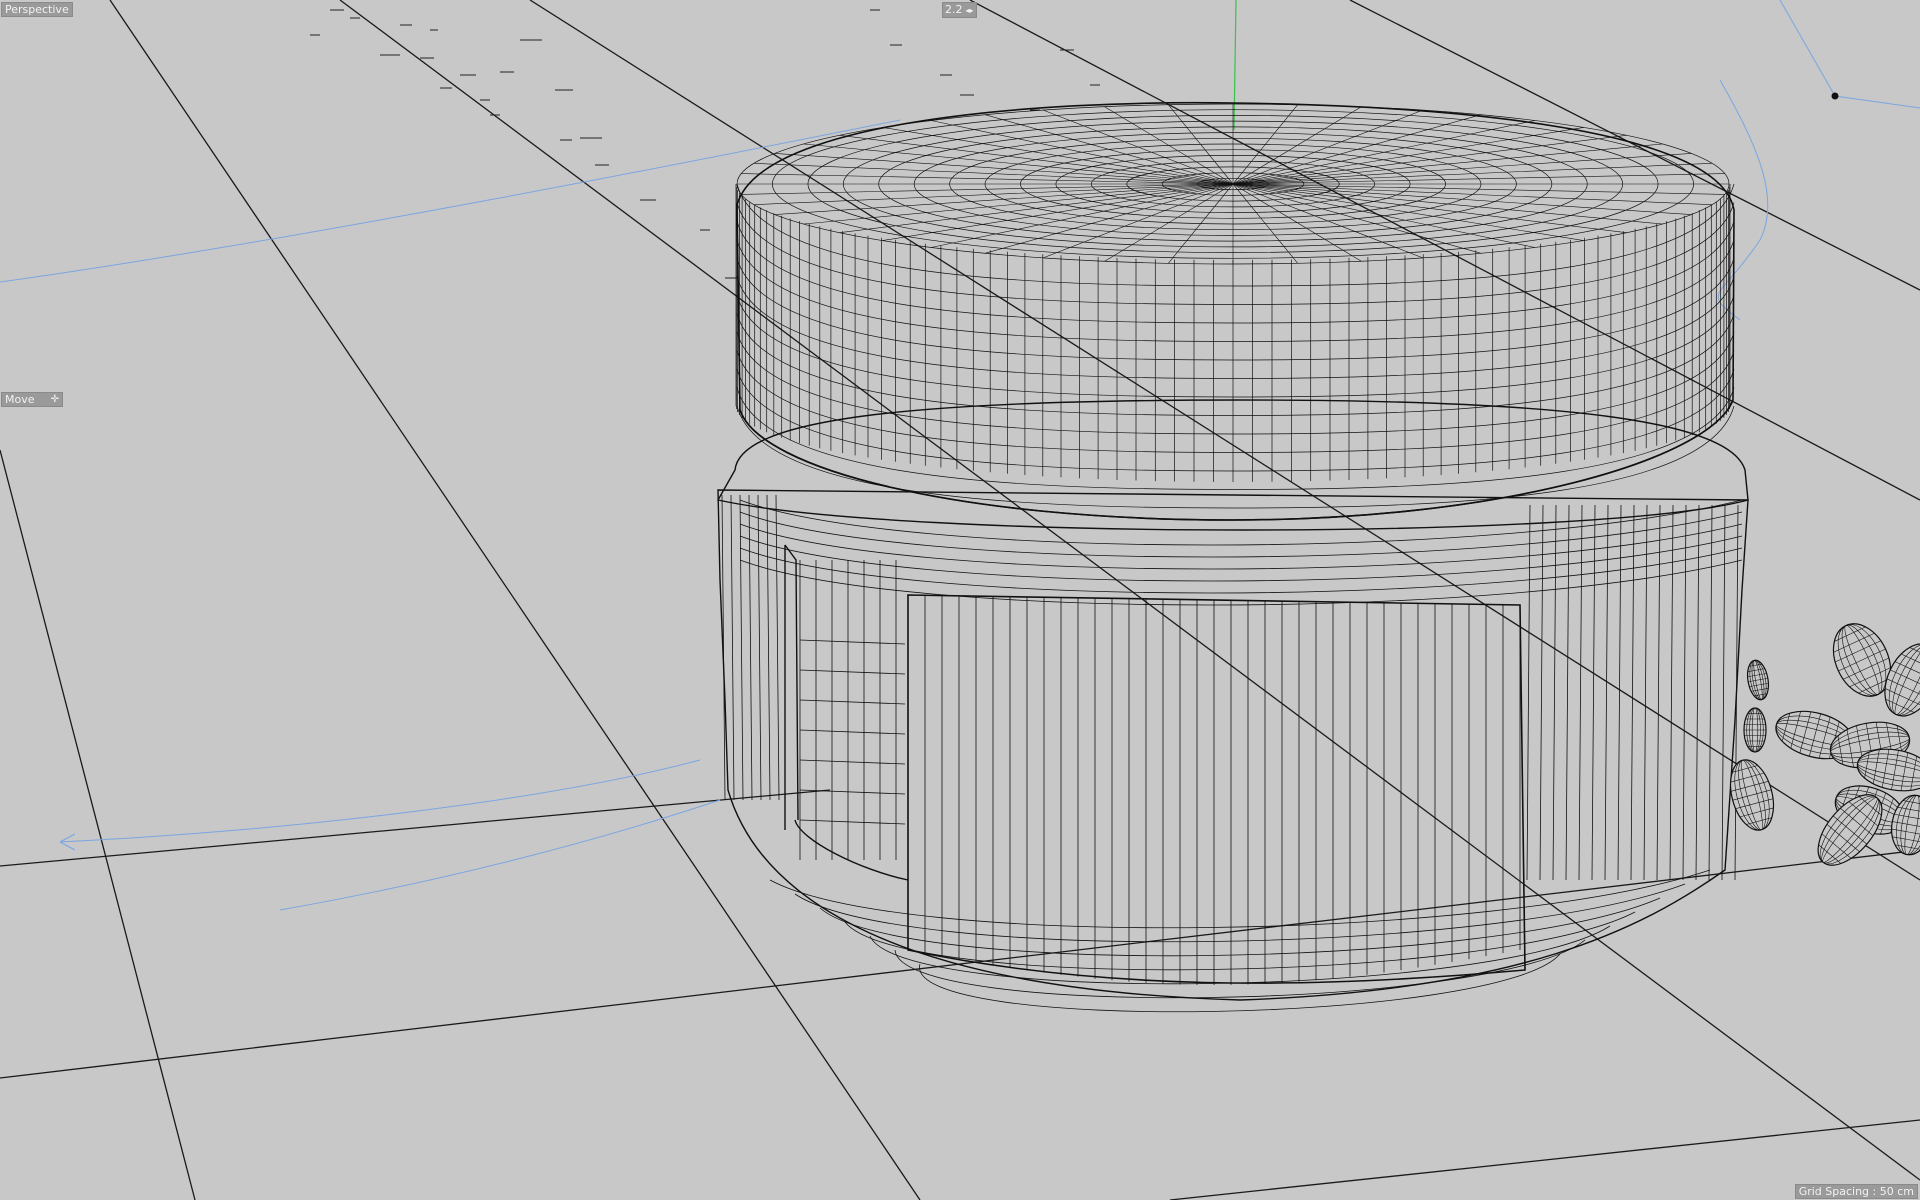 The width and height of the screenshot is (1920, 1200). Describe the element at coordinates (954, 9) in the screenshot. I see `badge-text: 2.2` at that location.